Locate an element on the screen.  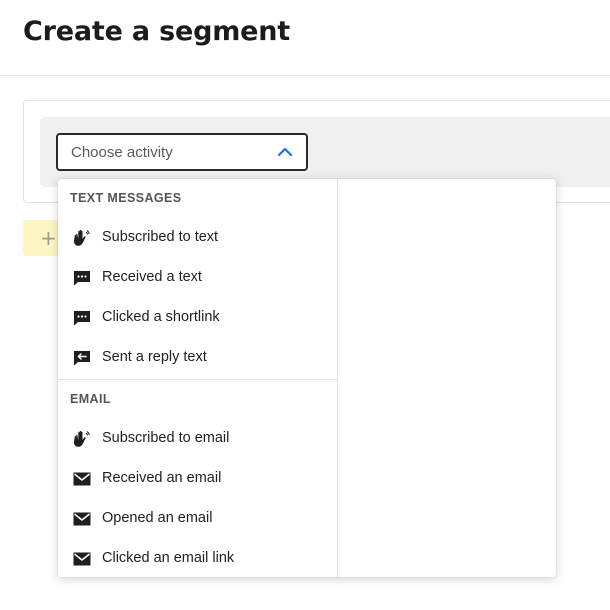
header-divider is located at coordinates (305, 75).